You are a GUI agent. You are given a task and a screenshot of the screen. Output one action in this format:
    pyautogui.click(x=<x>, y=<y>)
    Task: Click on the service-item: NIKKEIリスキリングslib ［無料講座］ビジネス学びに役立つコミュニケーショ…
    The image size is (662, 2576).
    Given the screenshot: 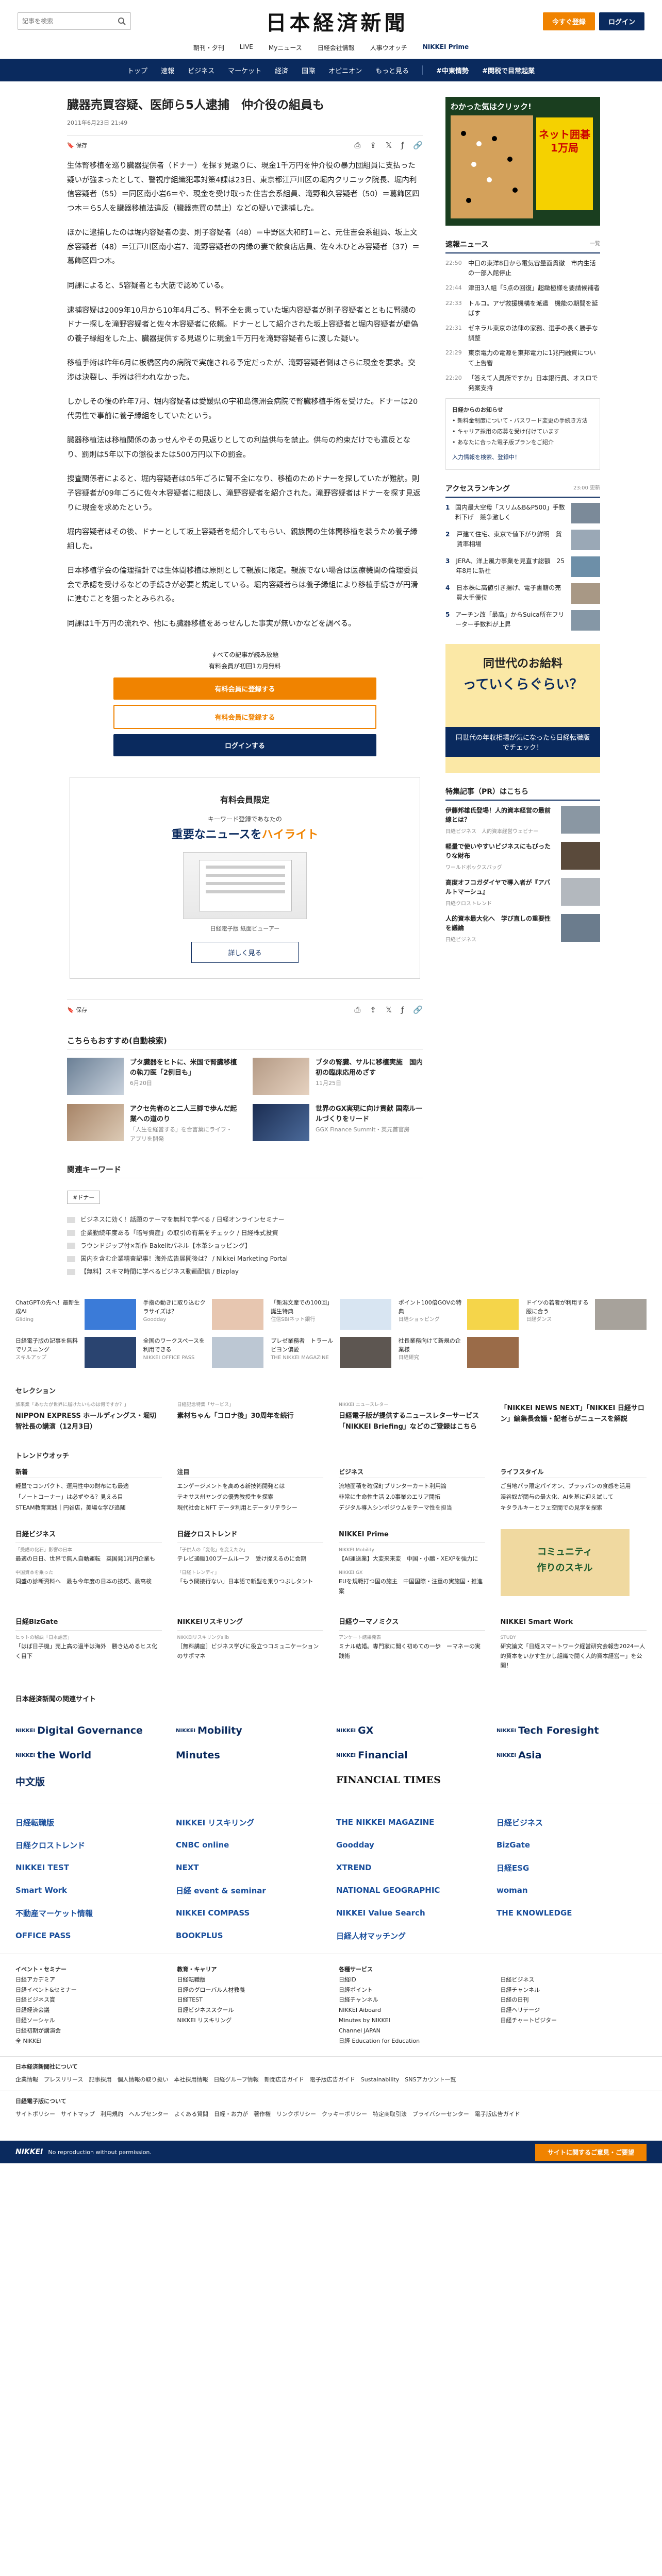 What is the action you would take?
    pyautogui.click(x=250, y=1647)
    